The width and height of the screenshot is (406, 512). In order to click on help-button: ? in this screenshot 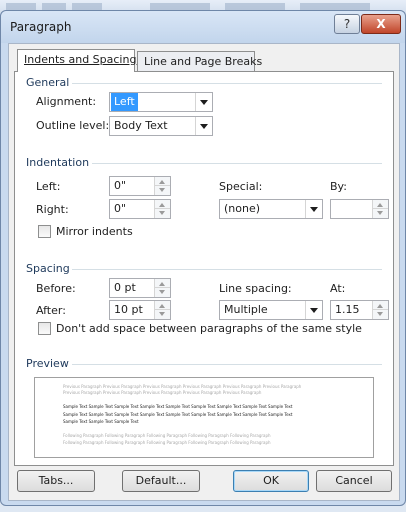, I will do `click(347, 24)`.